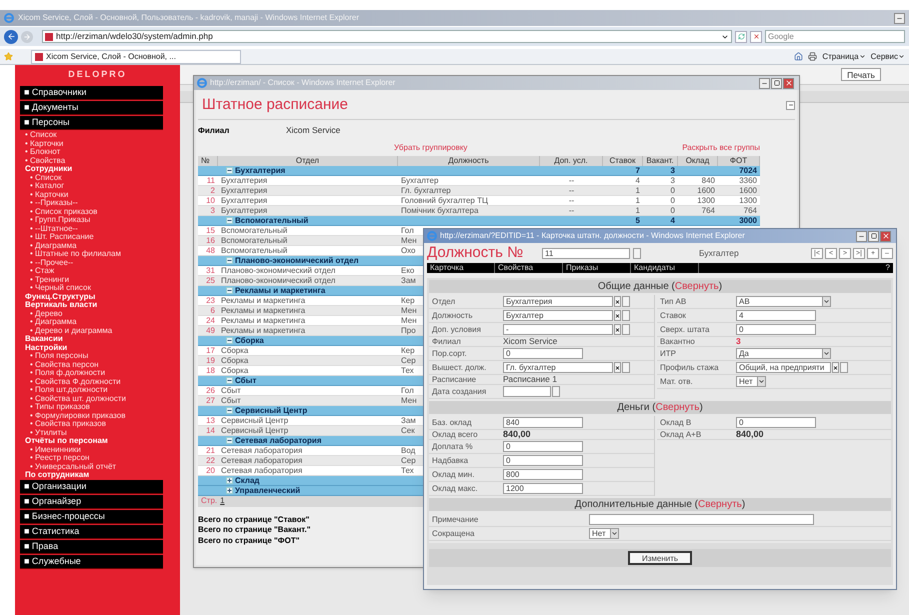 The width and height of the screenshot is (909, 615). I want to click on sidebar-link: • Типы приказов, so click(97, 407).